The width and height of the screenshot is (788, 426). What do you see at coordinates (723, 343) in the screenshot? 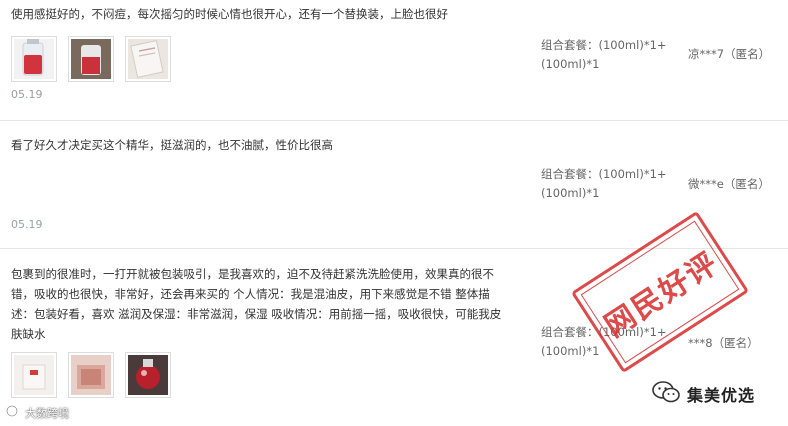
I see `review-username: ***8（匿名）` at bounding box center [723, 343].